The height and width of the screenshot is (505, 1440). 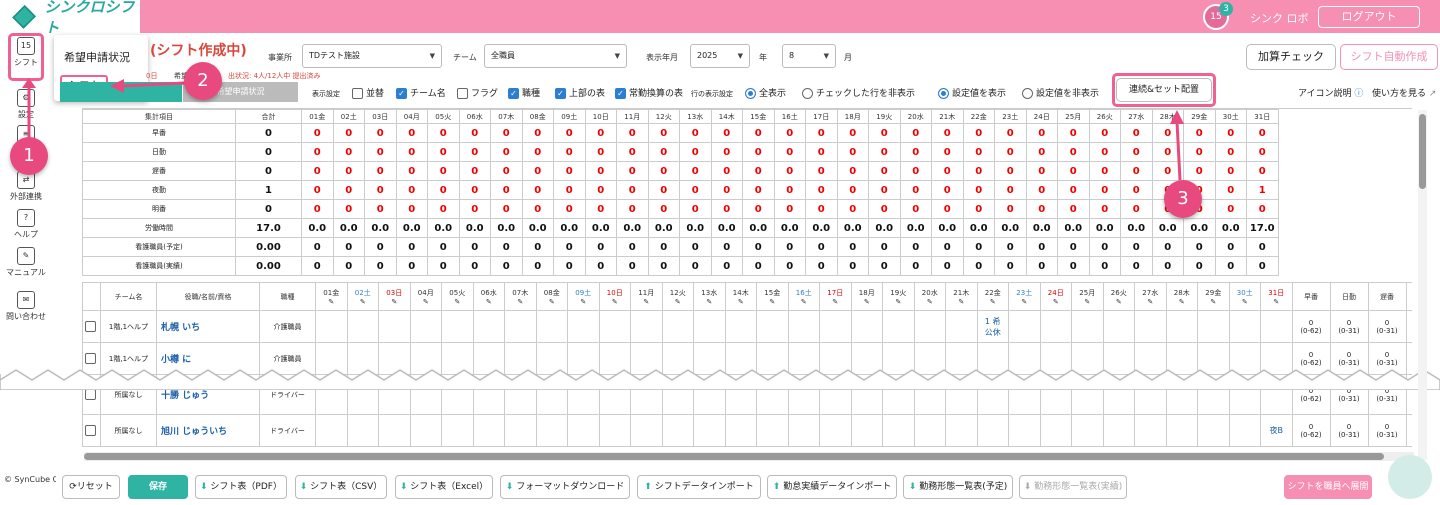 I want to click on arrow-3-head, so click(x=1177, y=117).